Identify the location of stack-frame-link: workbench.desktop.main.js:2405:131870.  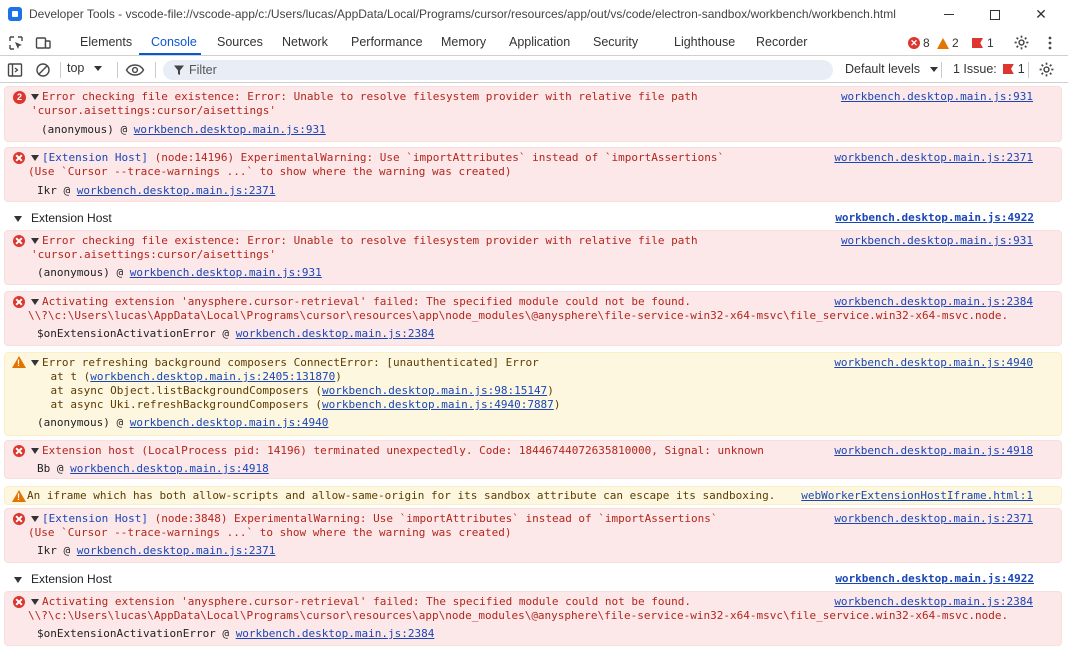
(212, 376).